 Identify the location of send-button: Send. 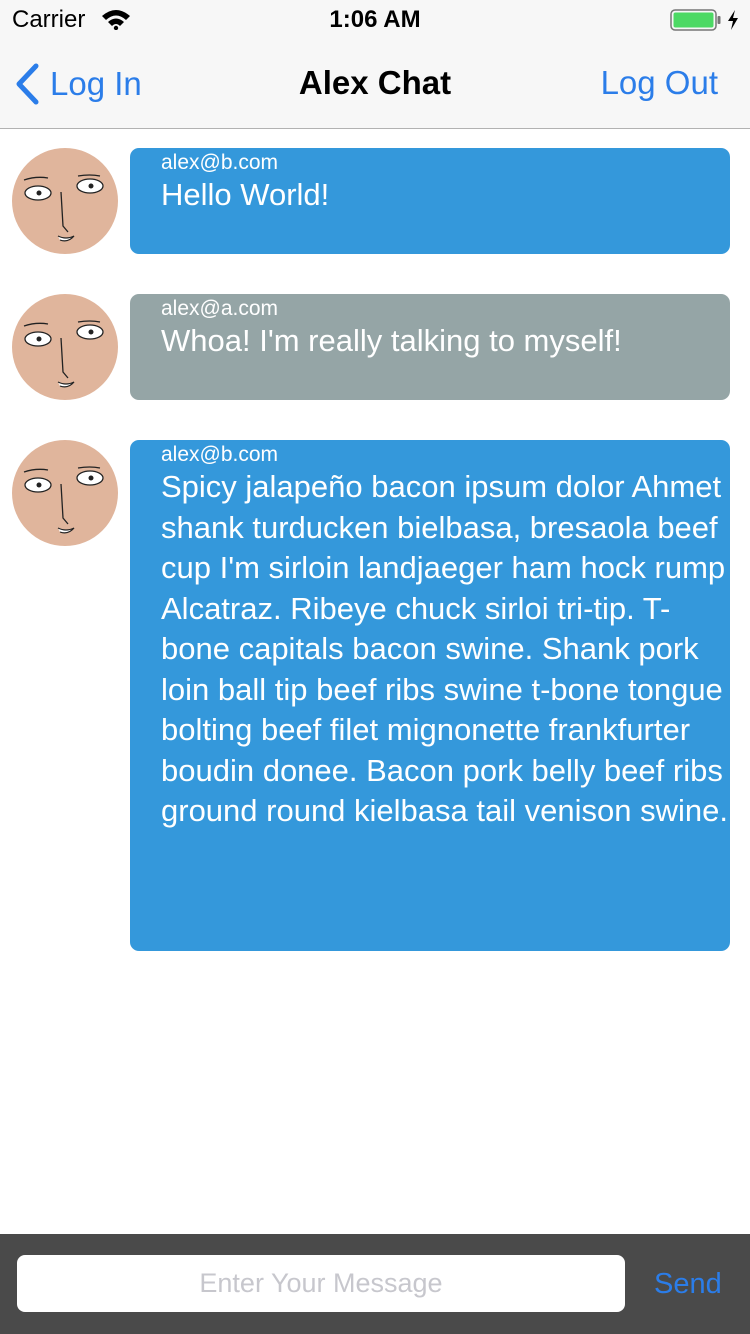
(688, 1284).